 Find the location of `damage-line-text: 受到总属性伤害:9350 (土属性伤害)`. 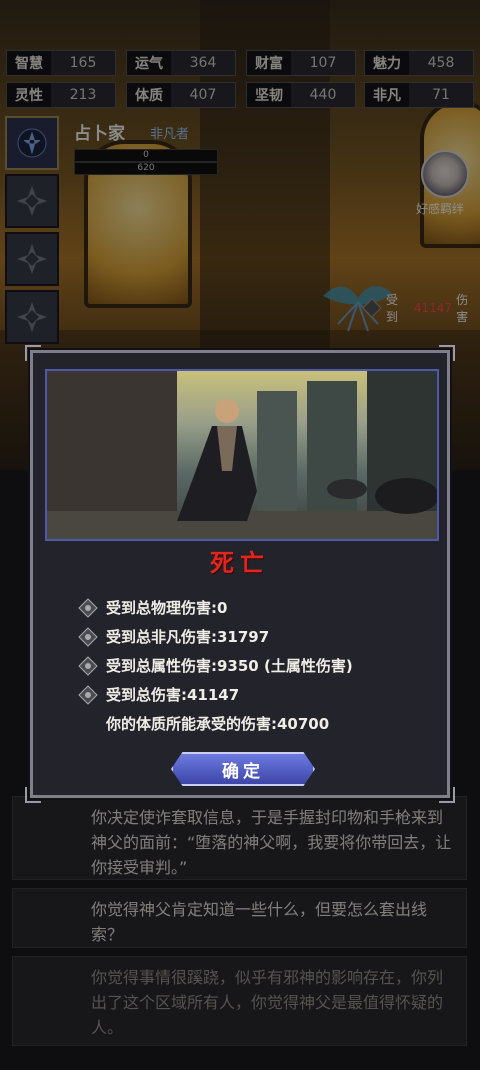

damage-line-text: 受到总属性伤害:9350 (土属性伤害) is located at coordinates (229, 666).